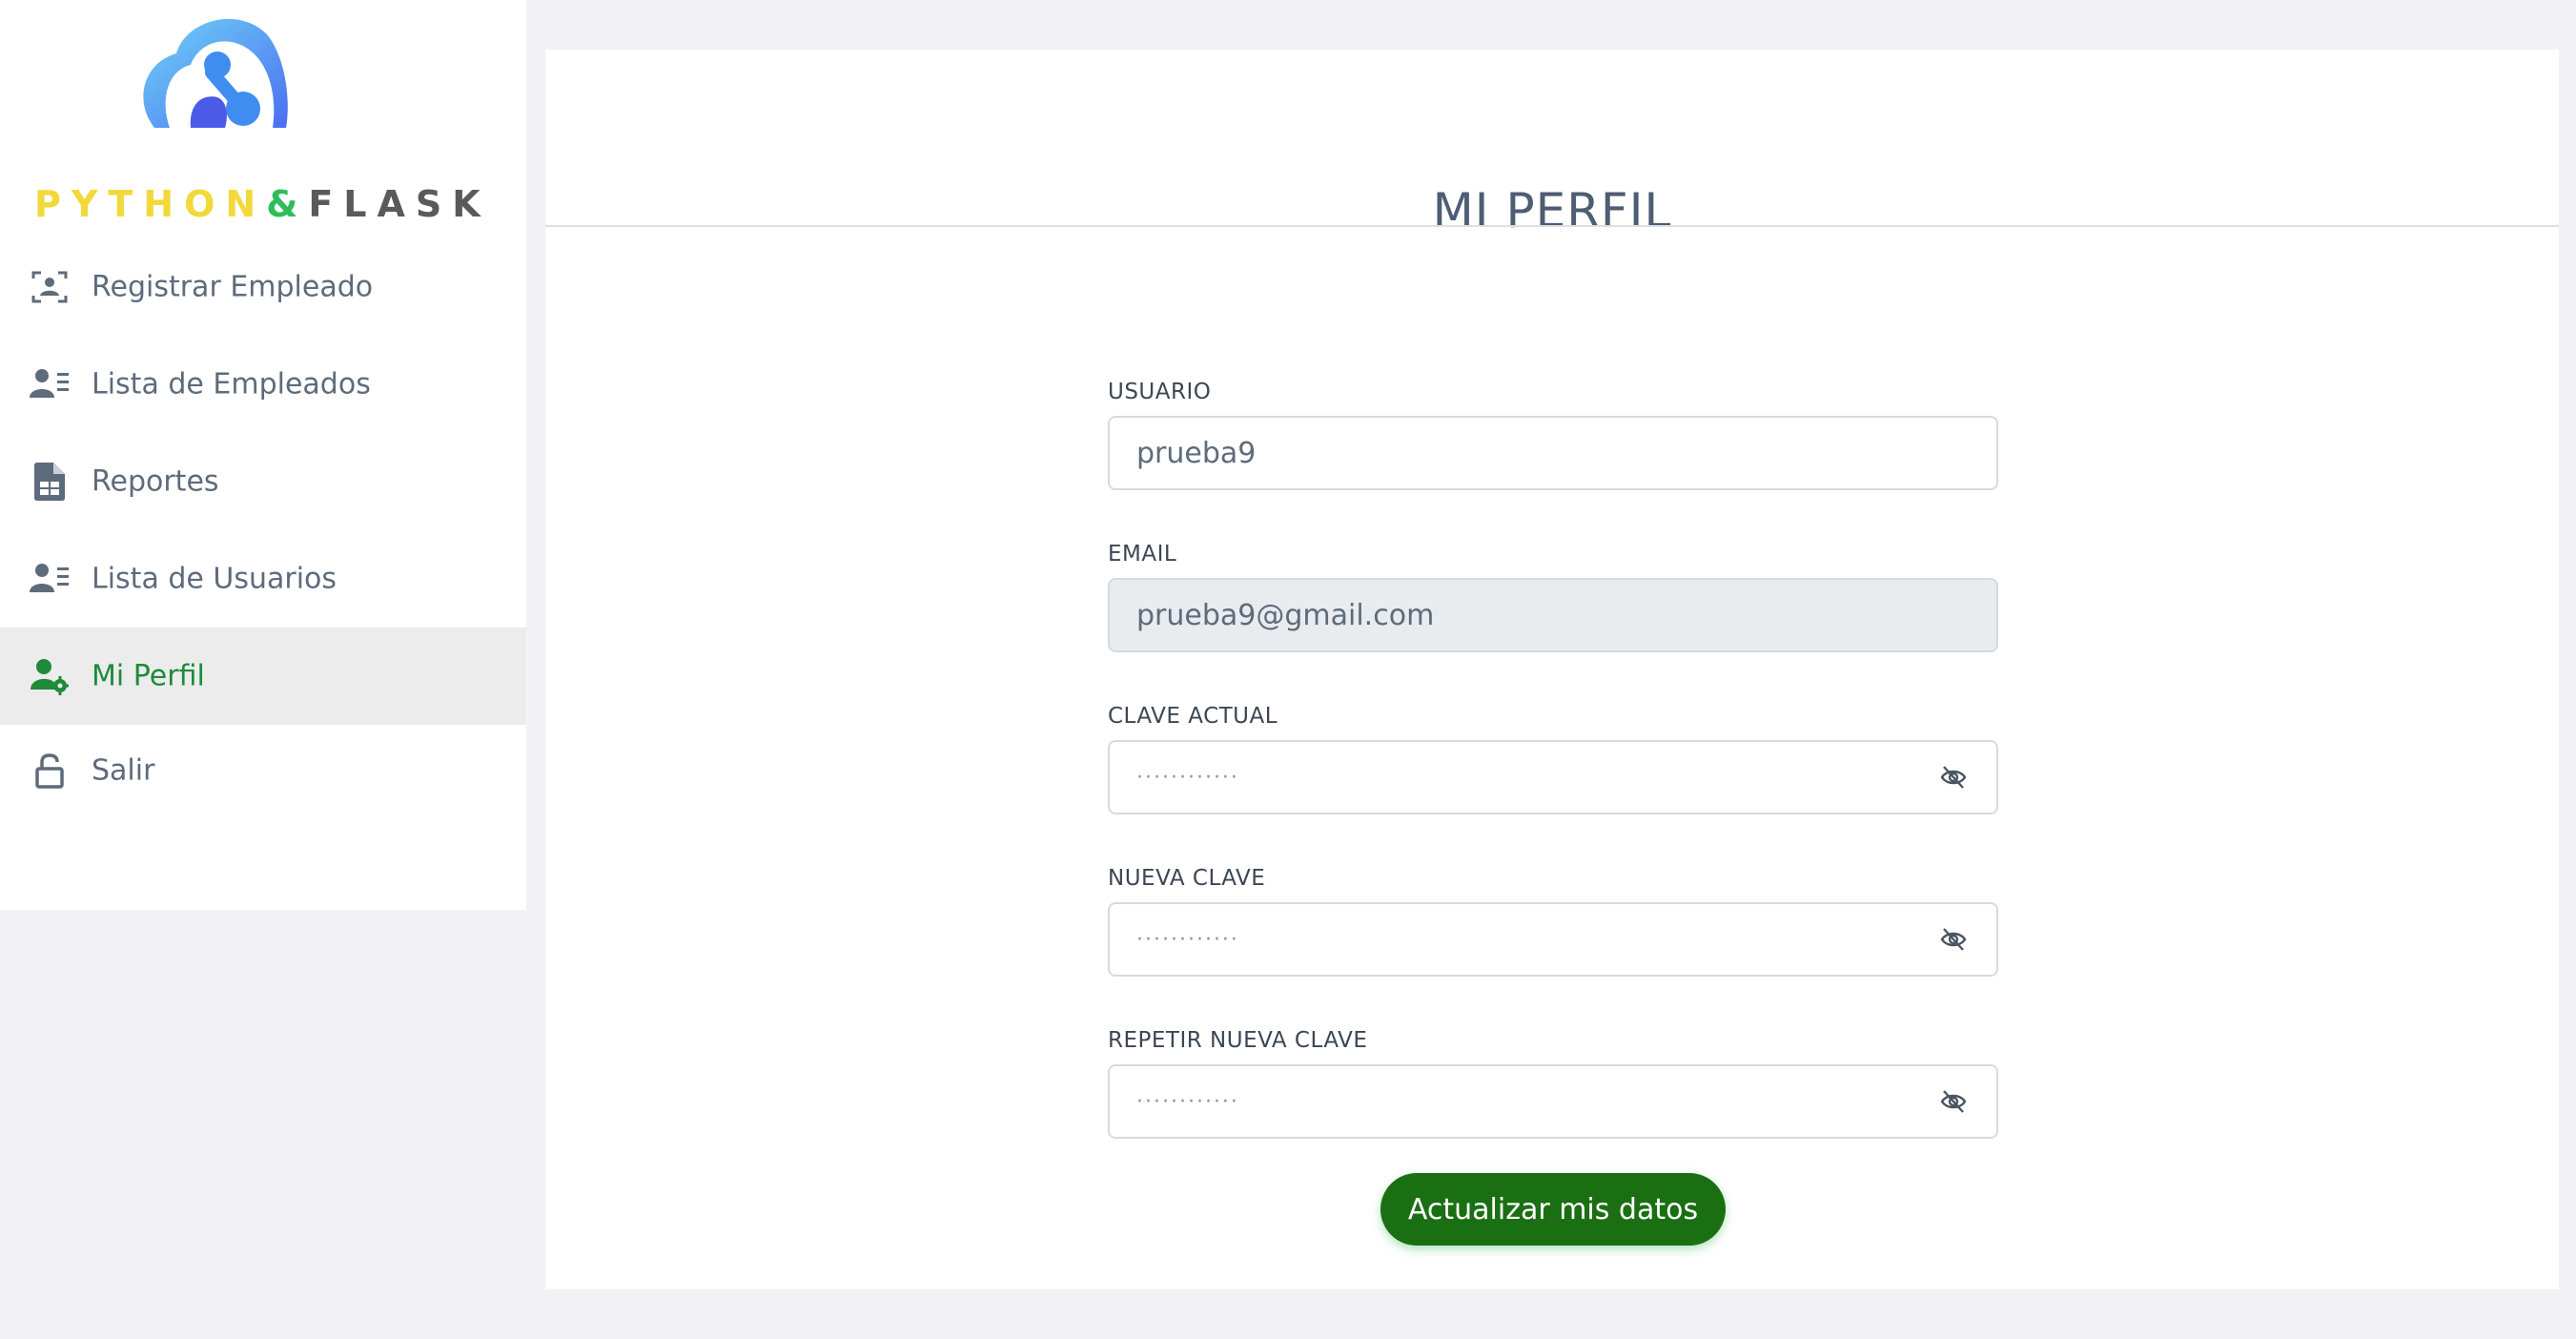 The width and height of the screenshot is (2576, 1339). I want to click on brand-flask: FLASK, so click(399, 204).